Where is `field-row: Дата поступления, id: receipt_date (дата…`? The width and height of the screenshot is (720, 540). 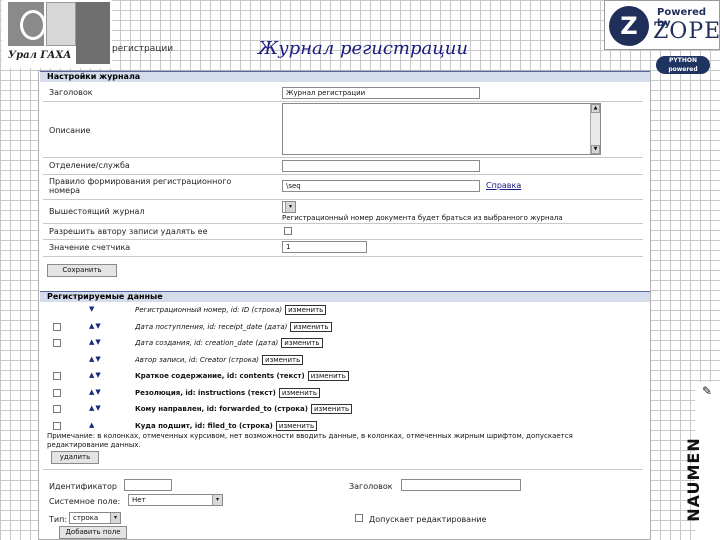 field-row: Дата поступления, id: receipt_date (дата… is located at coordinates (233, 327).